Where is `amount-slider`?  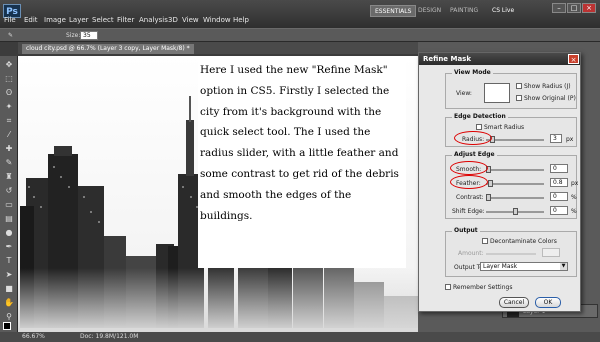 amount-slider is located at coordinates (511, 254).